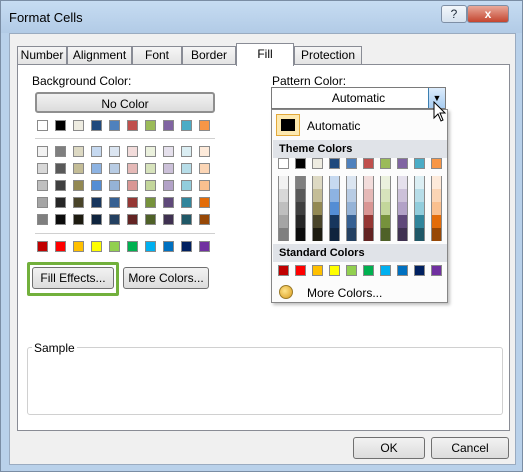  Describe the element at coordinates (470, 448) in the screenshot. I see `cancel-button: Cancel` at that location.